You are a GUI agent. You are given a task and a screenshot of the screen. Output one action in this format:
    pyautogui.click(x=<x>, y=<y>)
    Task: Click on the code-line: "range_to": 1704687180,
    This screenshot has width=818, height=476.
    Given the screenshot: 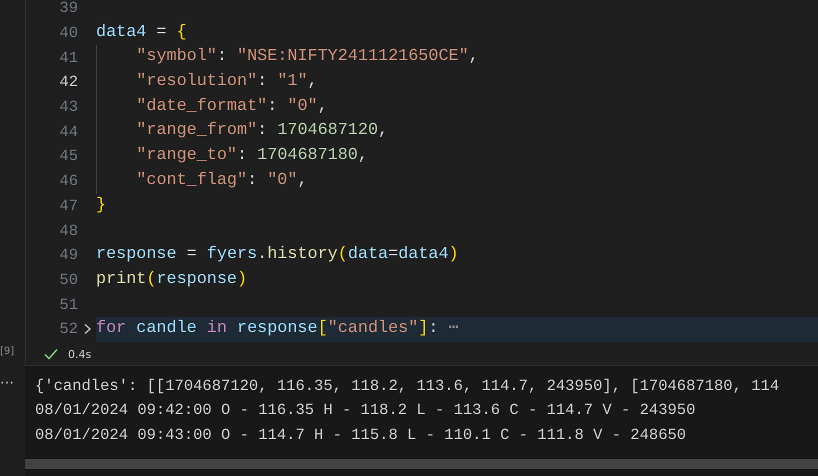 What is the action you would take?
    pyautogui.click(x=252, y=156)
    